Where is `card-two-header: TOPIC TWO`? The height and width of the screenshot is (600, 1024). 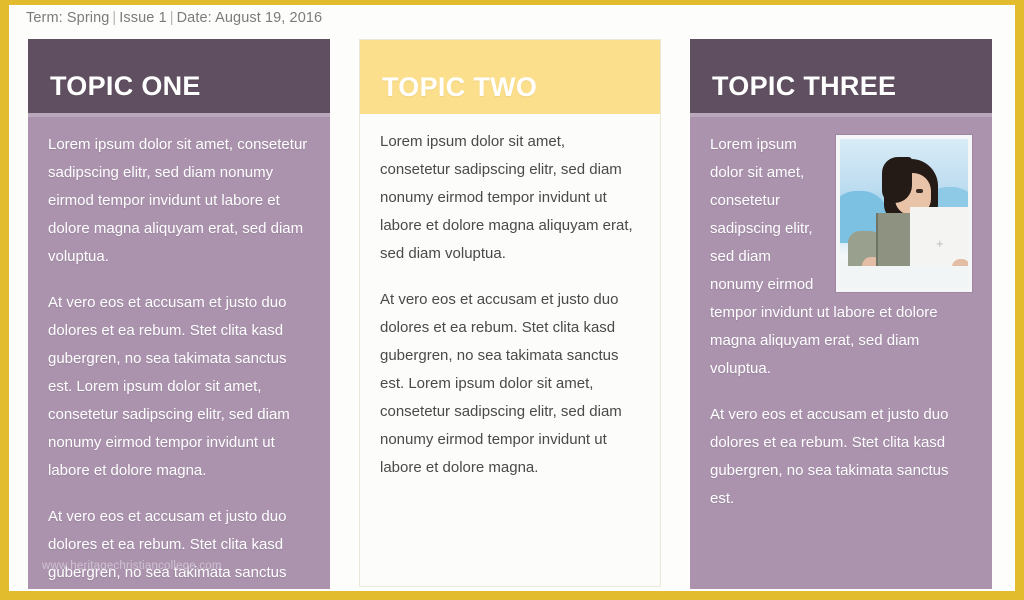 card-two-header: TOPIC TWO is located at coordinates (510, 77).